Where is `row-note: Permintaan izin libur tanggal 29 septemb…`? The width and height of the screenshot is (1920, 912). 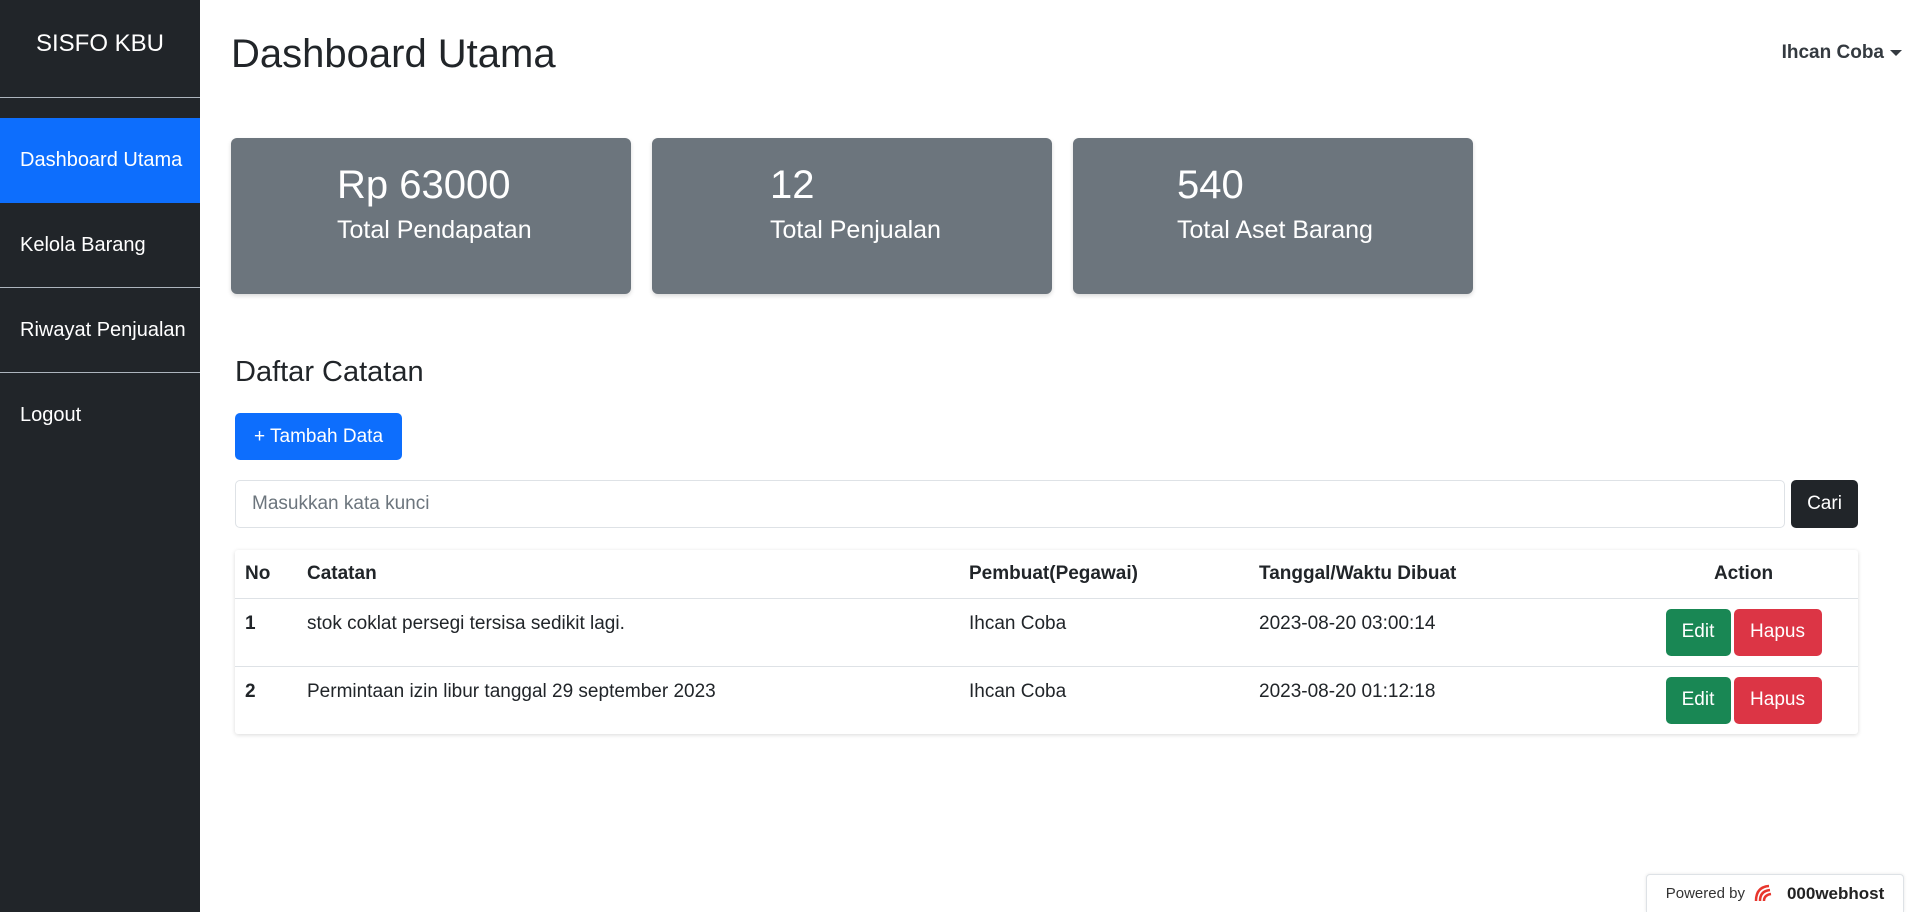
row-note: Permintaan izin libur tanggal 29 septemb… is located at coordinates (511, 691).